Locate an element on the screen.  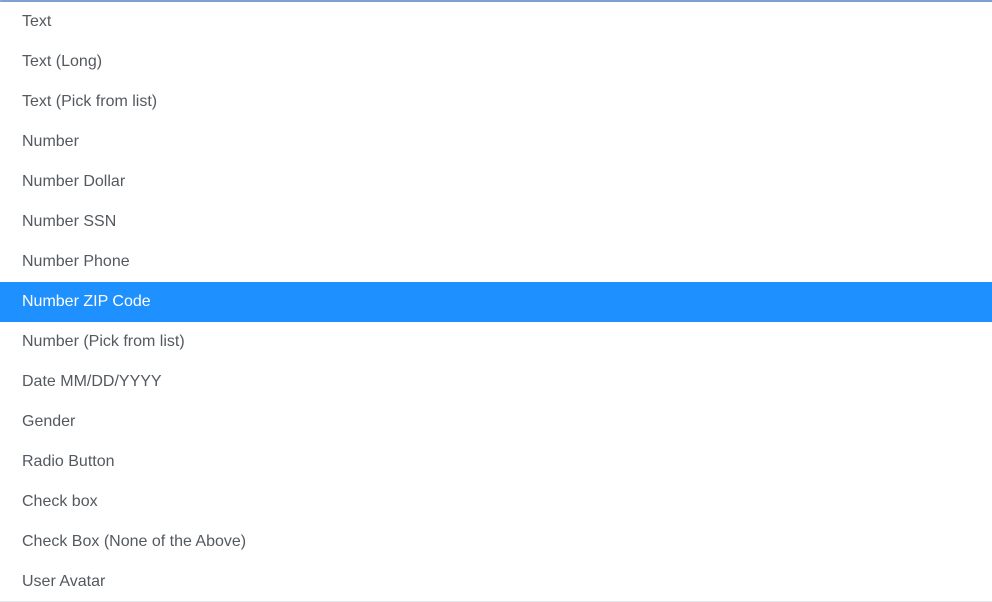
option-item: Gender is located at coordinates (496, 422).